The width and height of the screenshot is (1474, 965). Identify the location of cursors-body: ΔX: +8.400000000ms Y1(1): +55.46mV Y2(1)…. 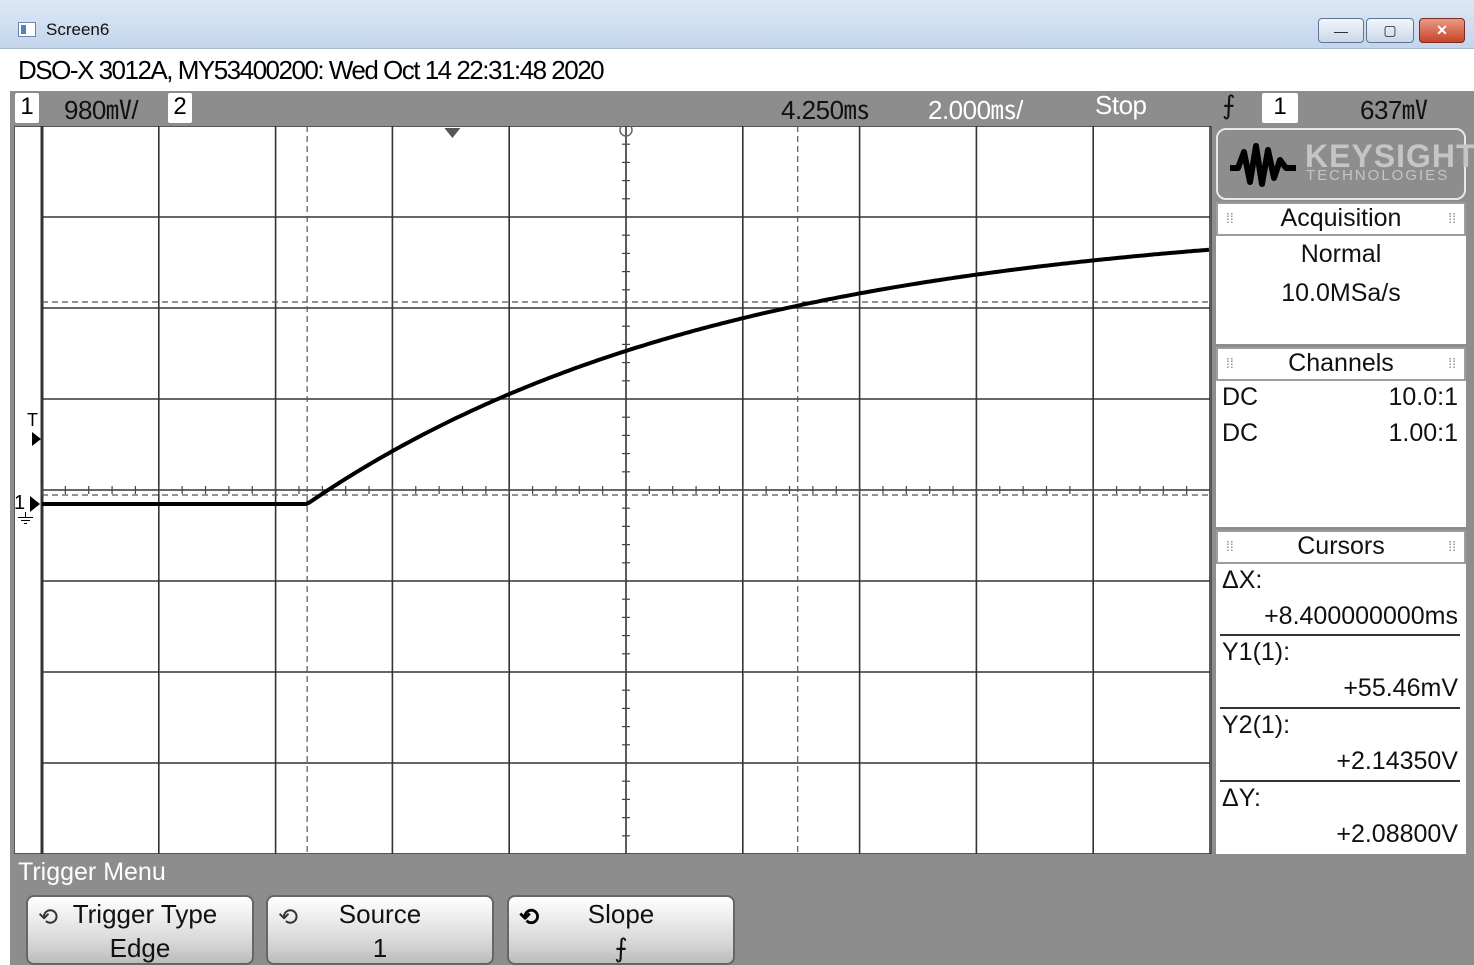
(1341, 709).